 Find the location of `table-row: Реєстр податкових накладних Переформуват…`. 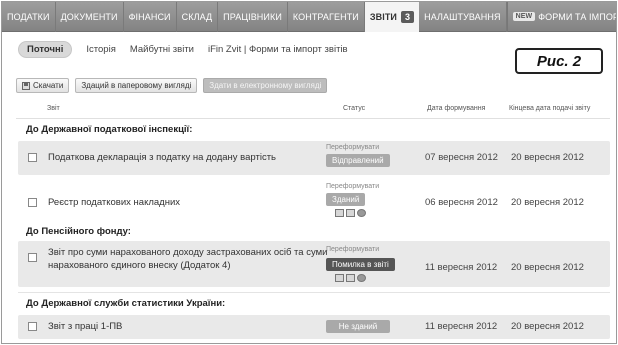

table-row: Реєстр податкових накладних Переформуват… is located at coordinates (314, 201).